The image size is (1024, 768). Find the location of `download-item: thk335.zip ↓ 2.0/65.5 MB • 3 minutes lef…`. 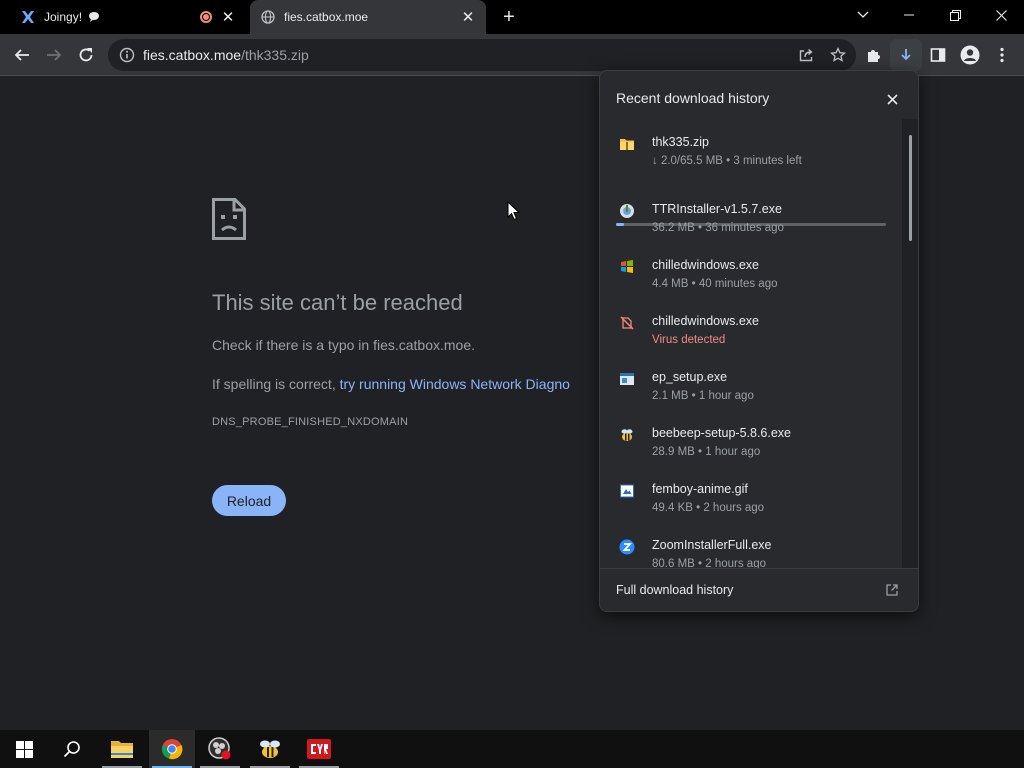

download-item: thk335.zip ↓ 2.0/65.5 MB • 3 minutes lef… is located at coordinates (752, 150).